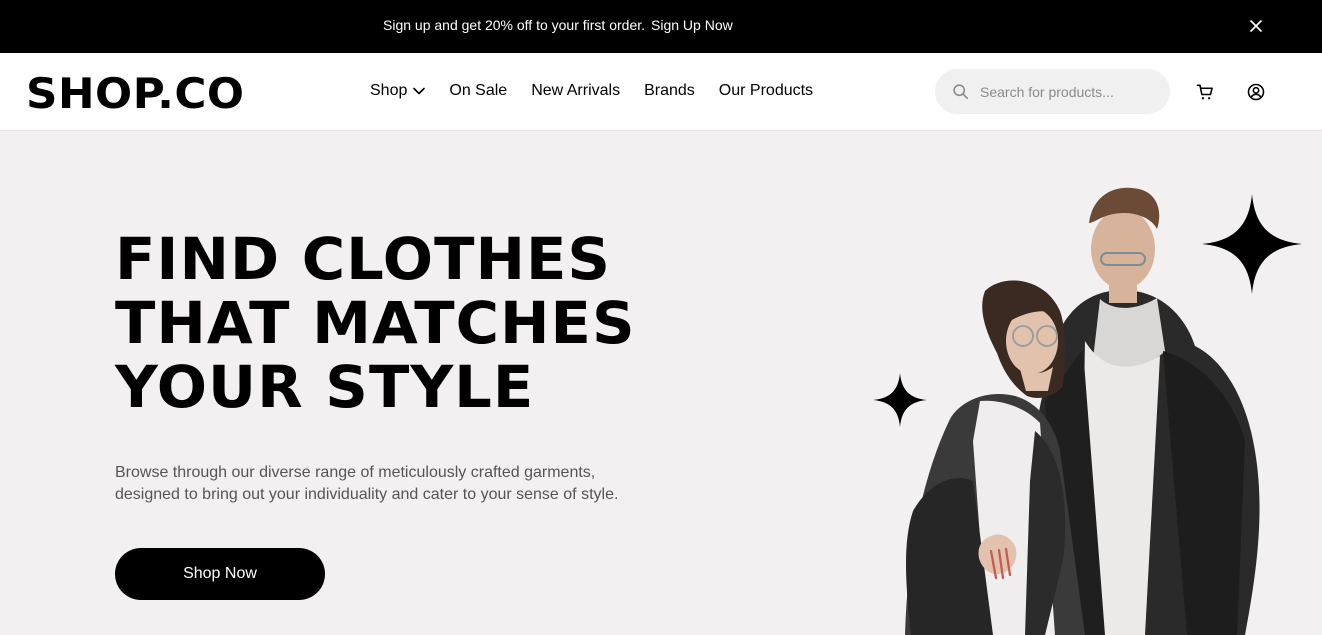 This screenshot has height=635, width=1322. What do you see at coordinates (220, 574) in the screenshot?
I see `shop-now-button: Shop Now` at bounding box center [220, 574].